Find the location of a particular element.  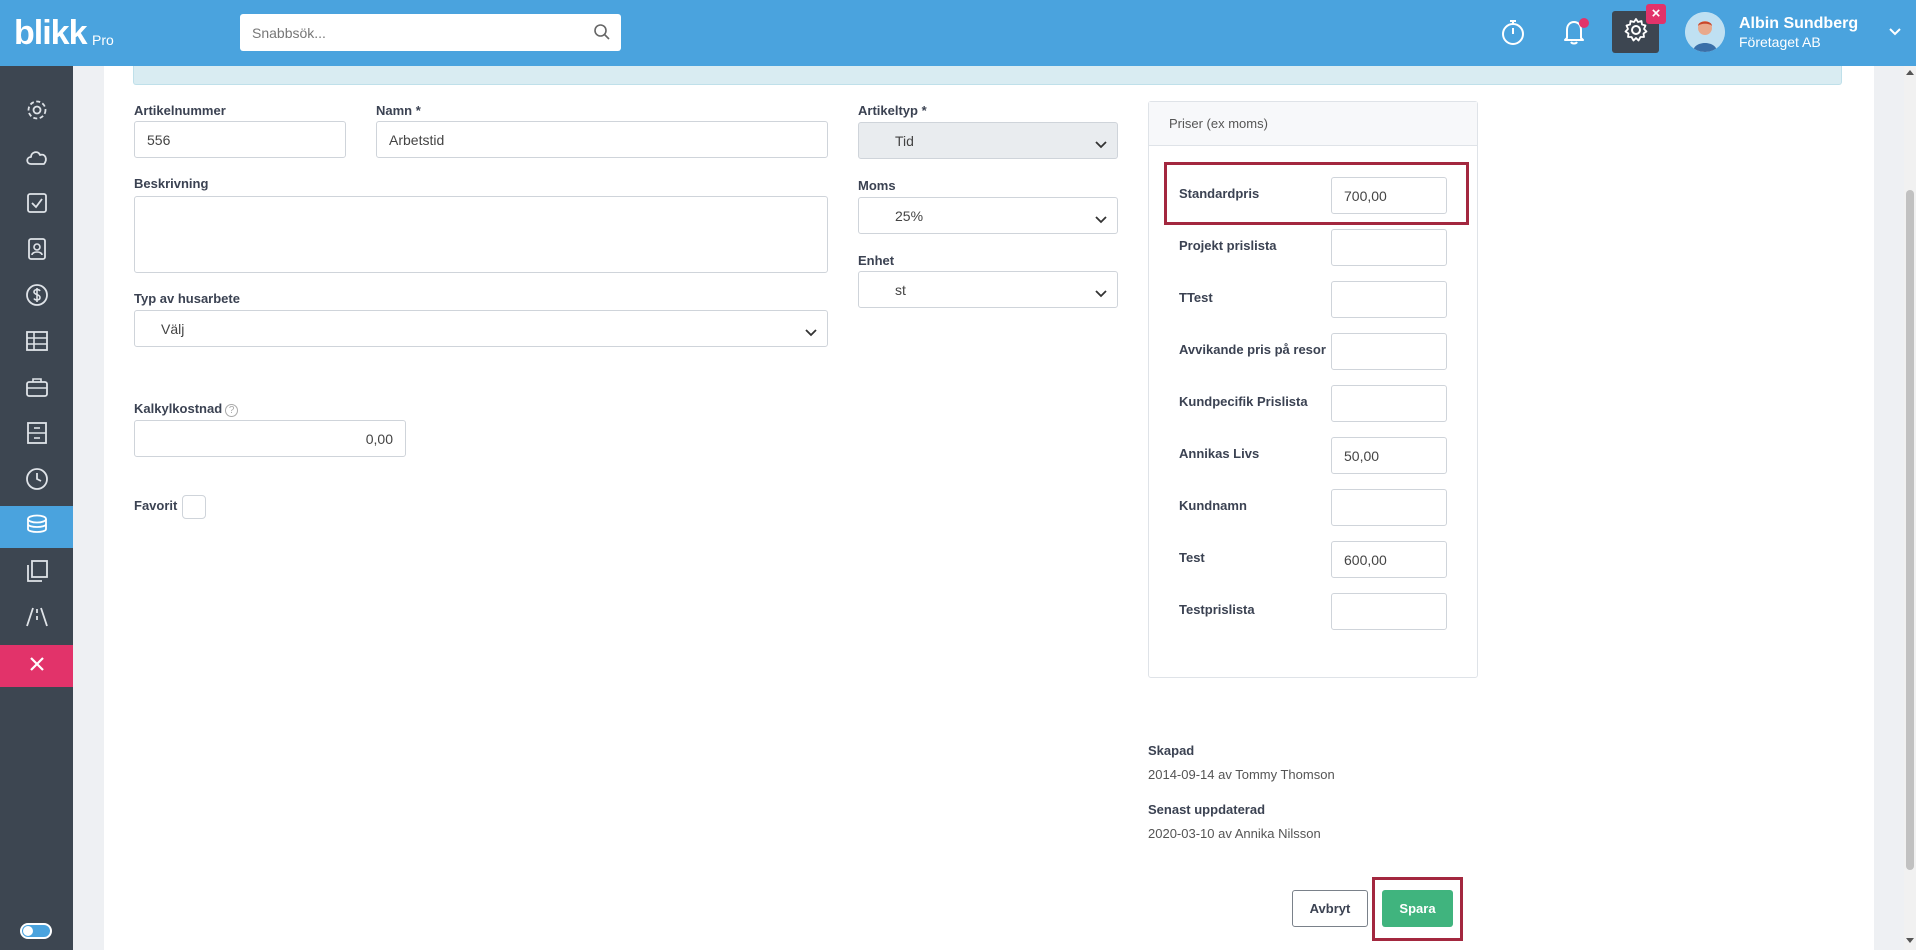

dollar-icon is located at coordinates (37, 297).